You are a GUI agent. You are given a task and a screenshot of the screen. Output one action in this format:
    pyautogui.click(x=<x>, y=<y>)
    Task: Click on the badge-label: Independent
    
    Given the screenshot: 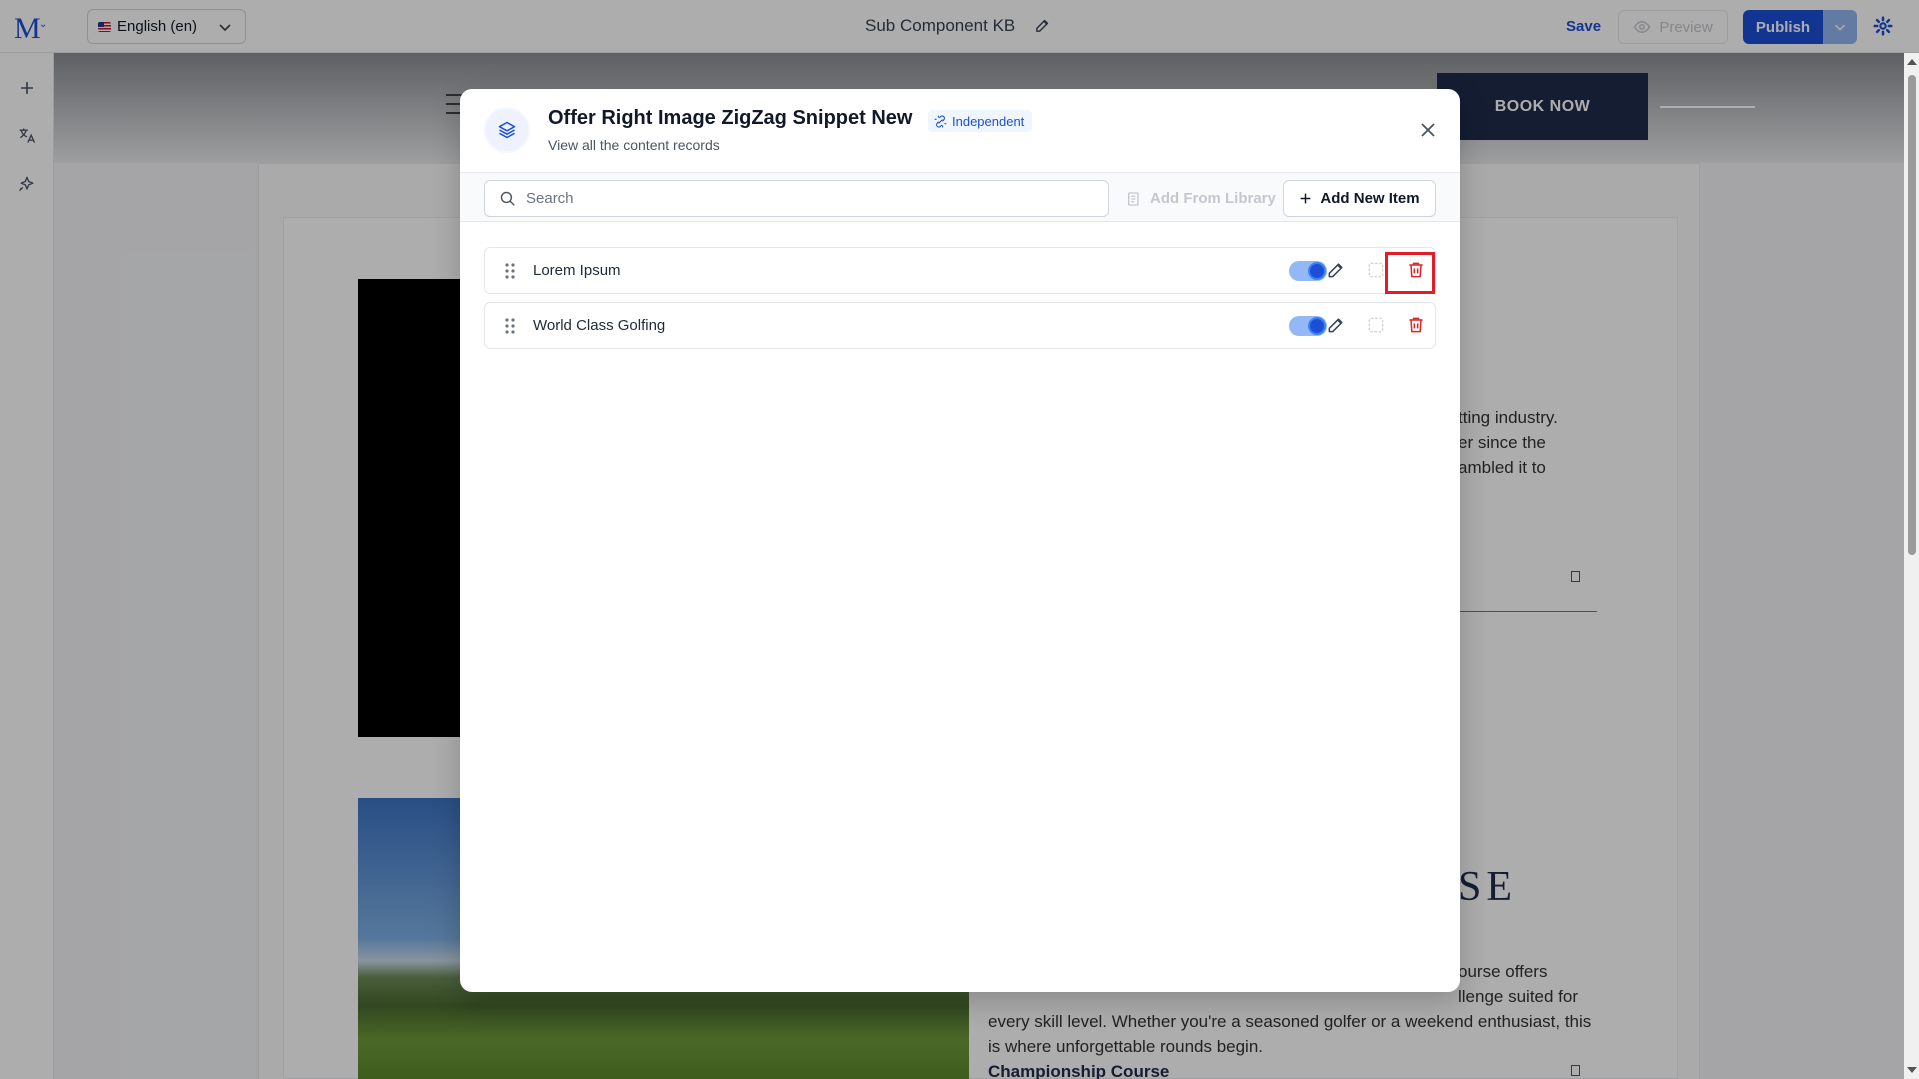 What is the action you would take?
    pyautogui.click(x=988, y=121)
    